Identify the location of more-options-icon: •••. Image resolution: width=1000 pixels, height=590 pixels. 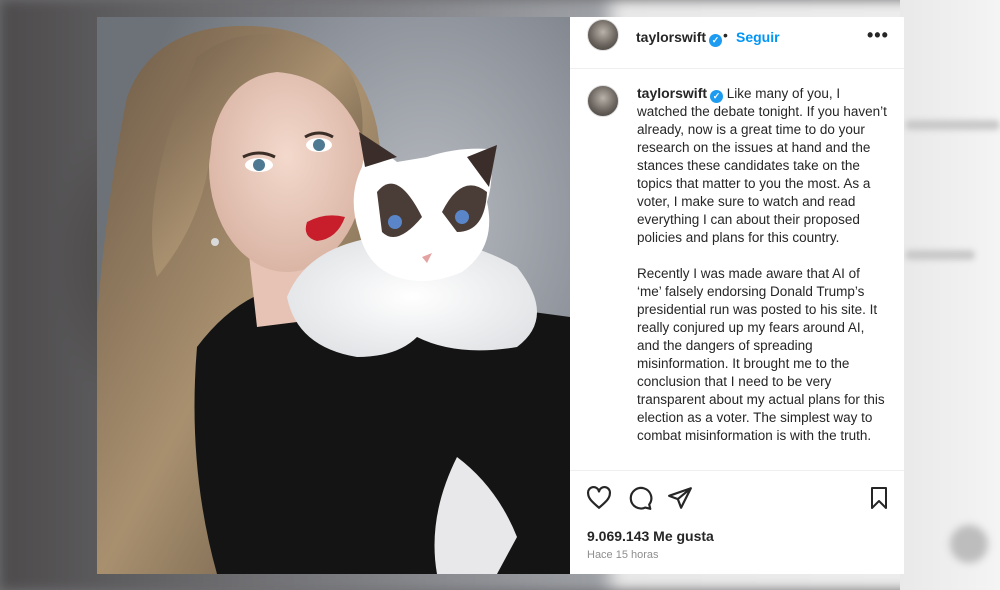
(878, 35).